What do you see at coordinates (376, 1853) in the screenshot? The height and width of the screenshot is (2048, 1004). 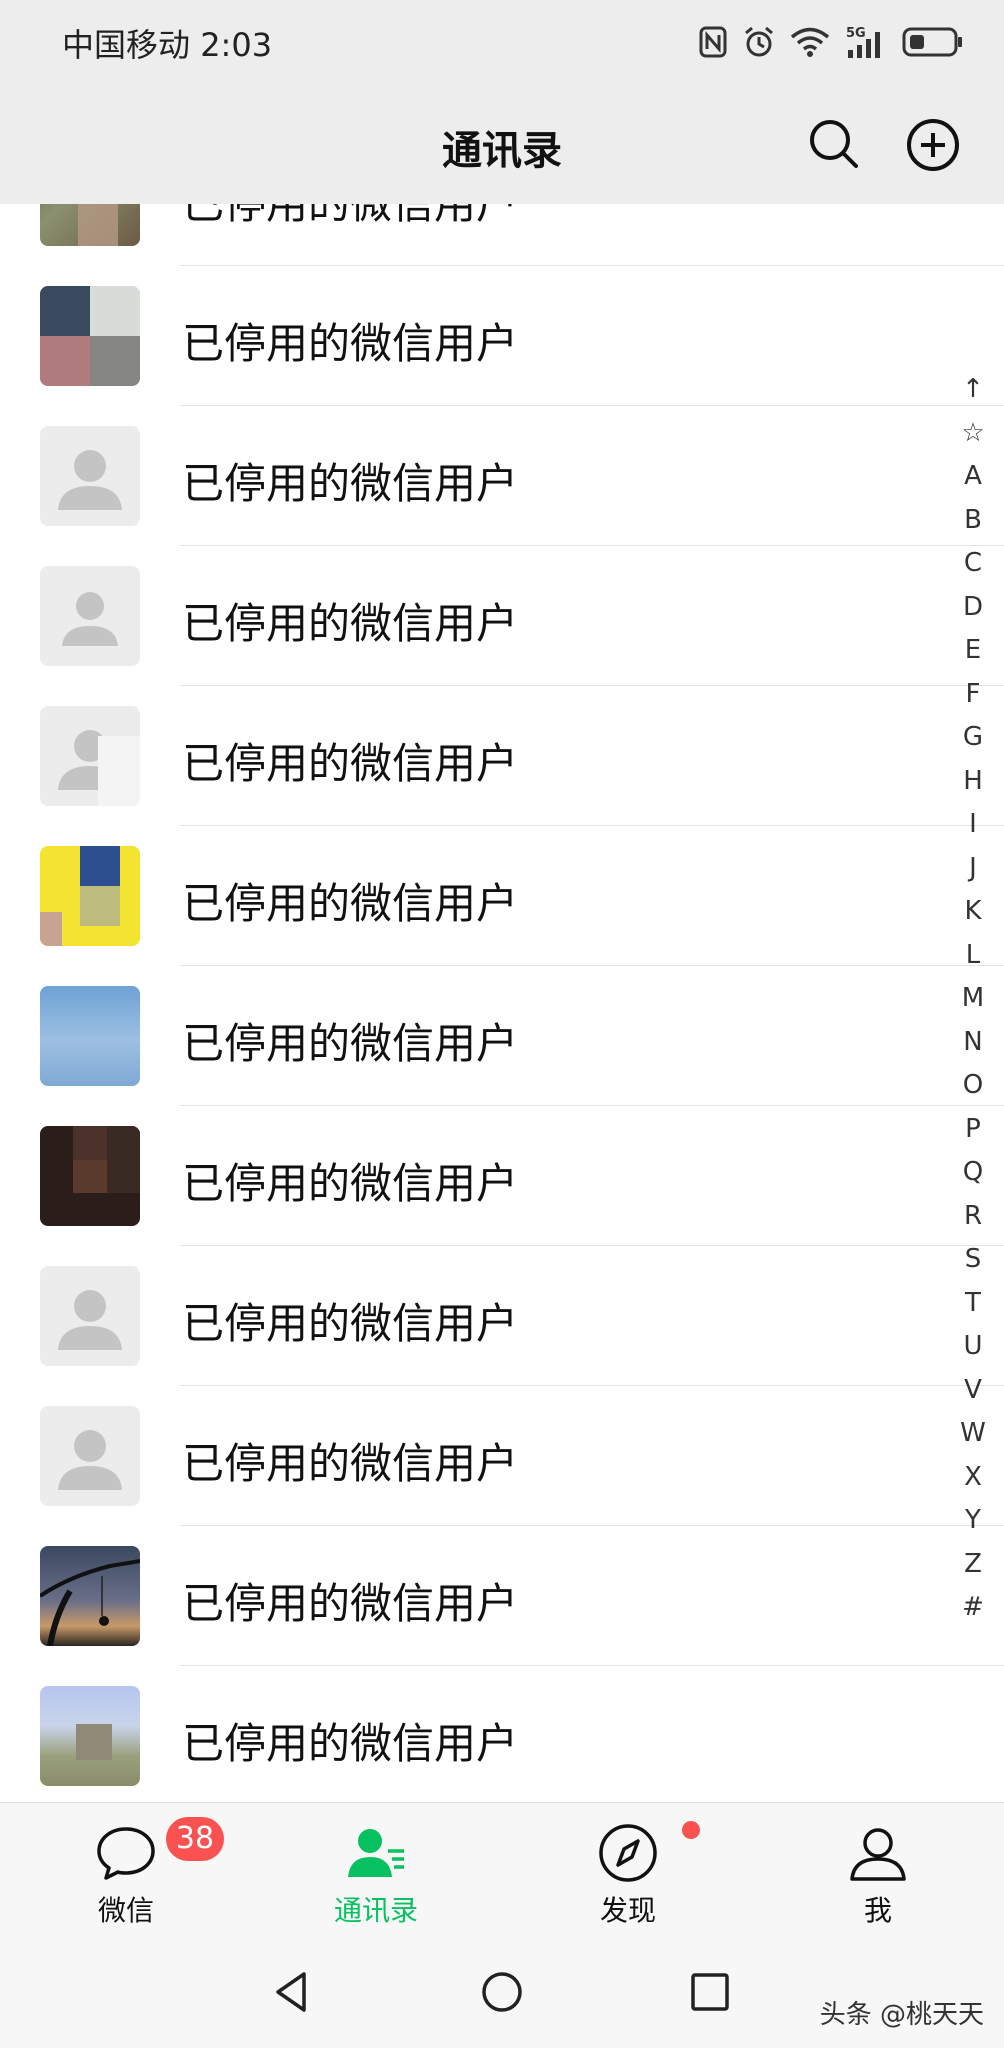 I see `contacts-icon` at bounding box center [376, 1853].